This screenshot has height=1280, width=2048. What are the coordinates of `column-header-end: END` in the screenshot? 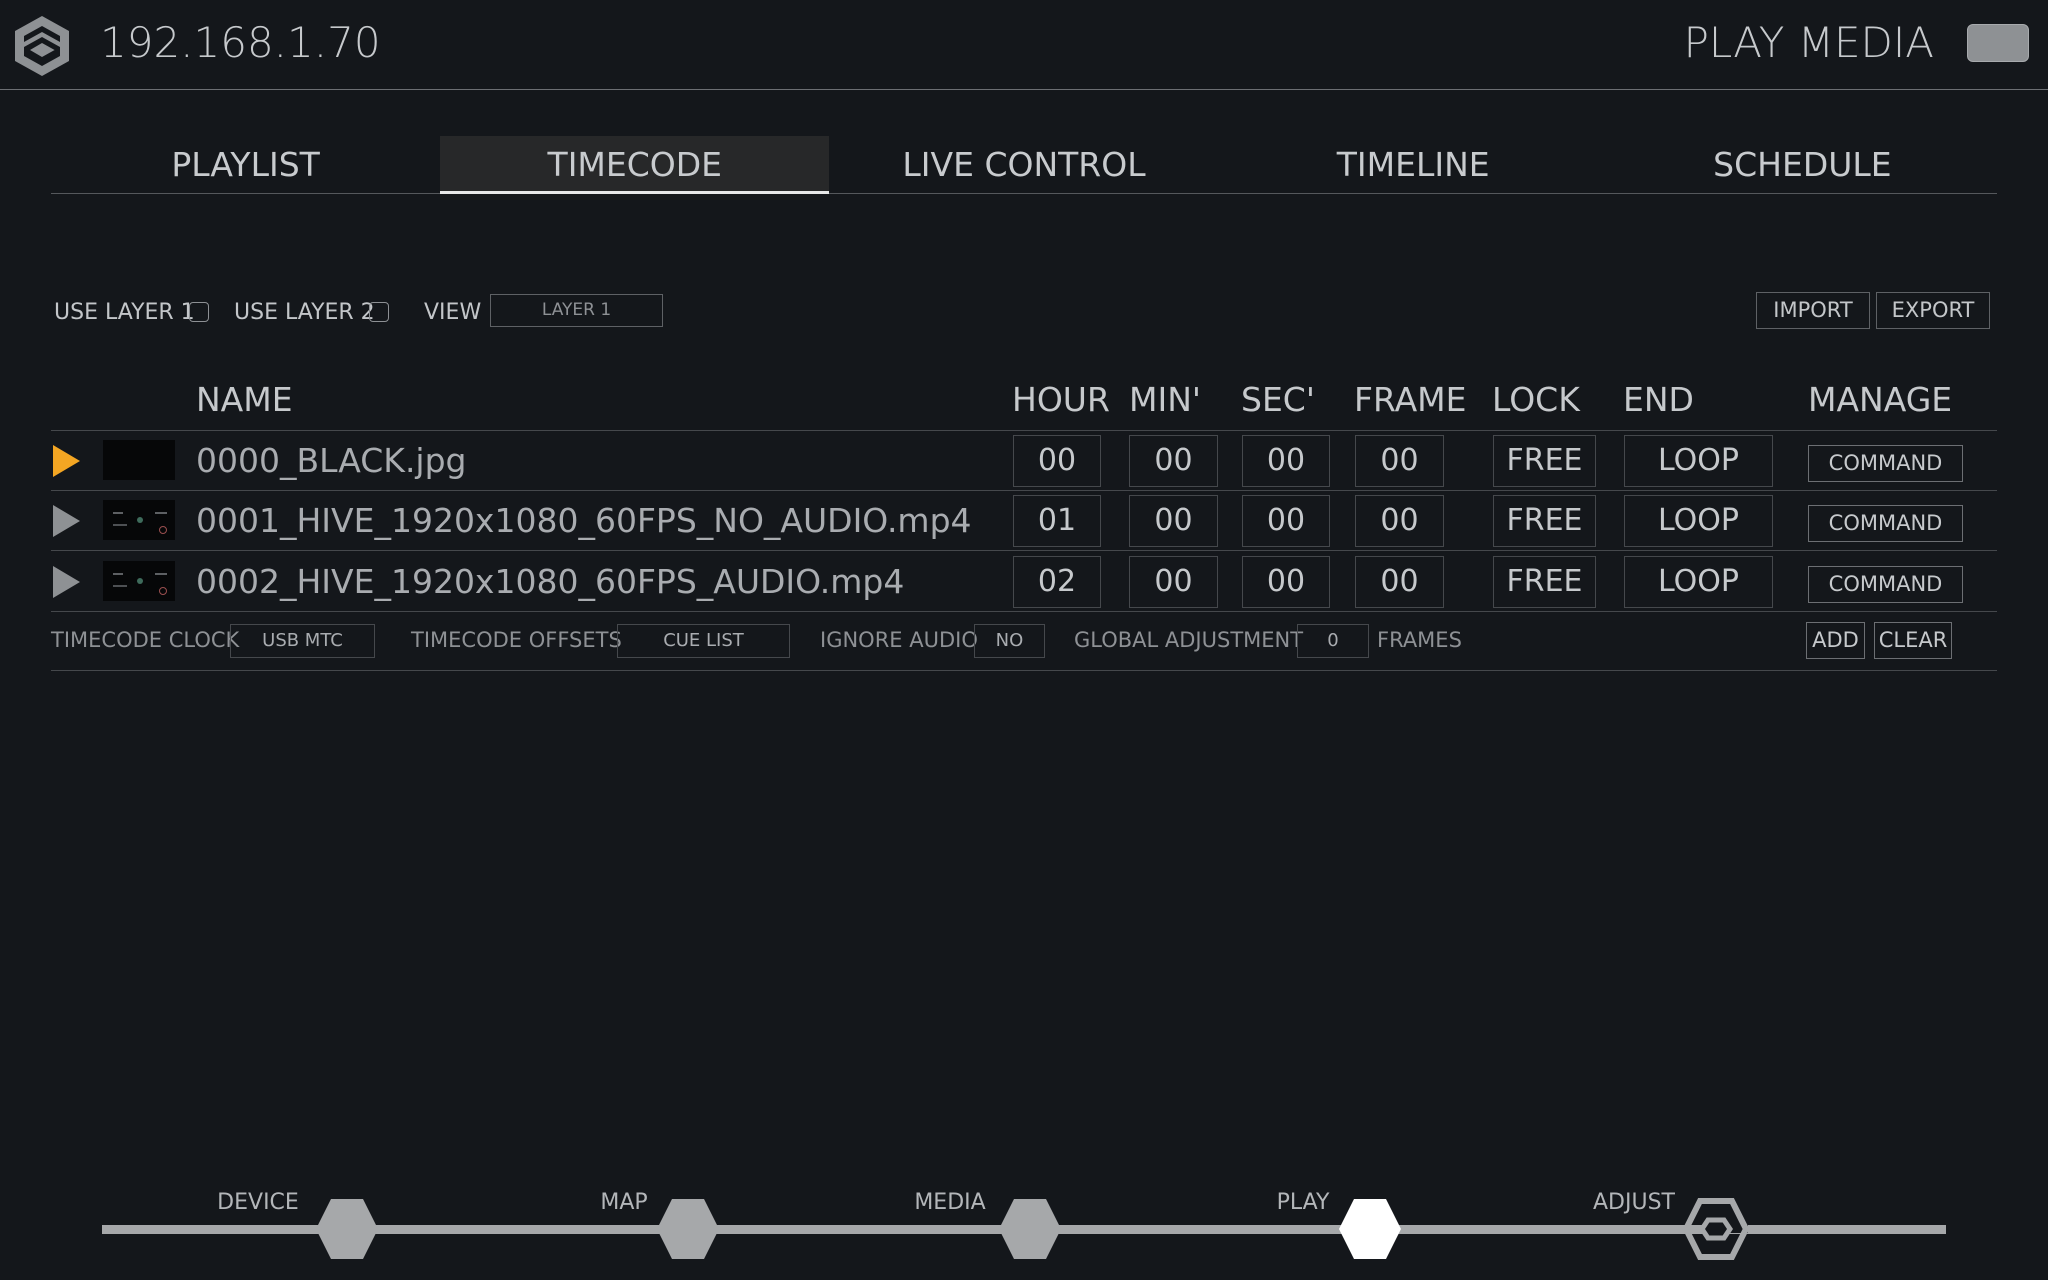 It's located at (1658, 399).